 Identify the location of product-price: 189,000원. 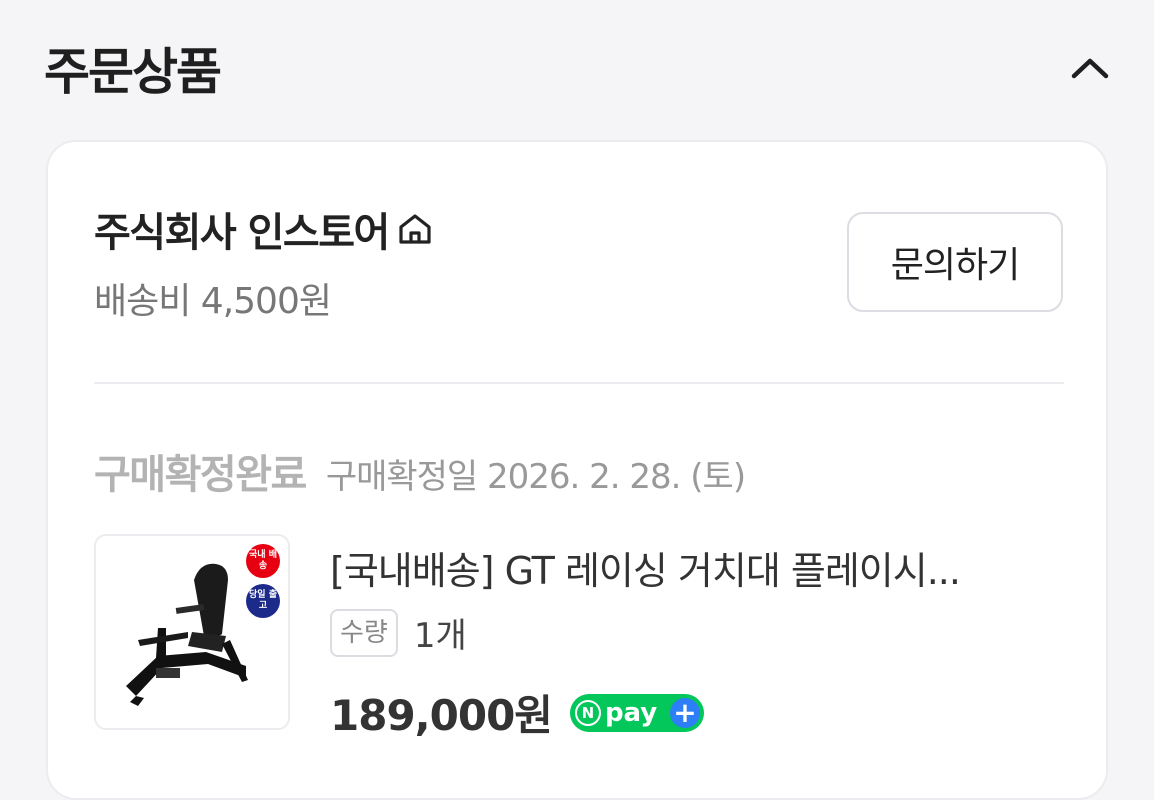
(441, 715).